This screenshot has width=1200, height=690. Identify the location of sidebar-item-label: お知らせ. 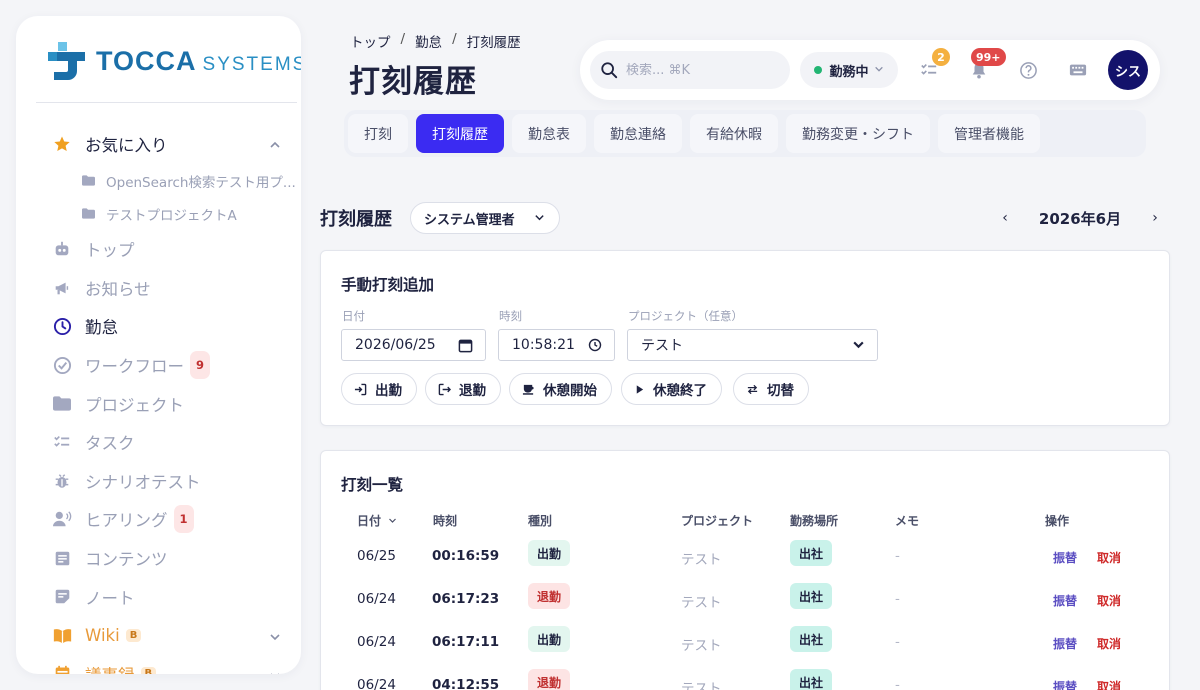
(118, 289).